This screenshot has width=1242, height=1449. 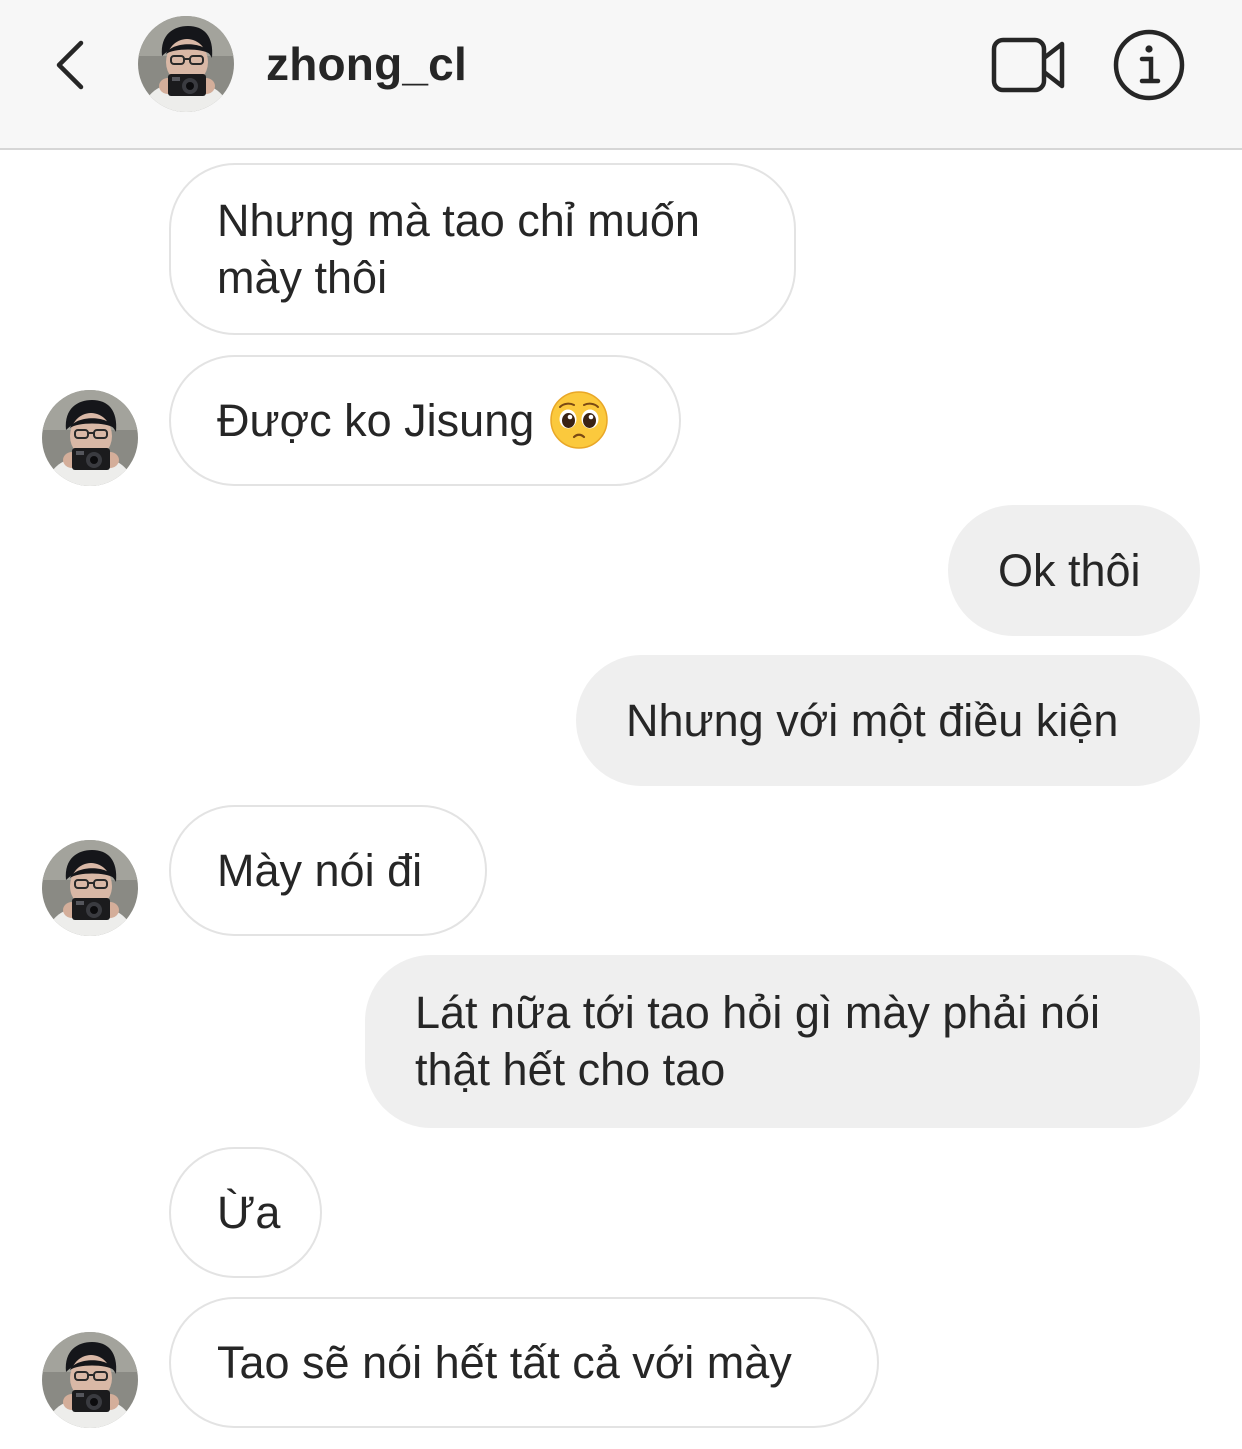 I want to click on message-text: Nhưng mà tao chỉ muốn mày thôi, so click(x=458, y=249).